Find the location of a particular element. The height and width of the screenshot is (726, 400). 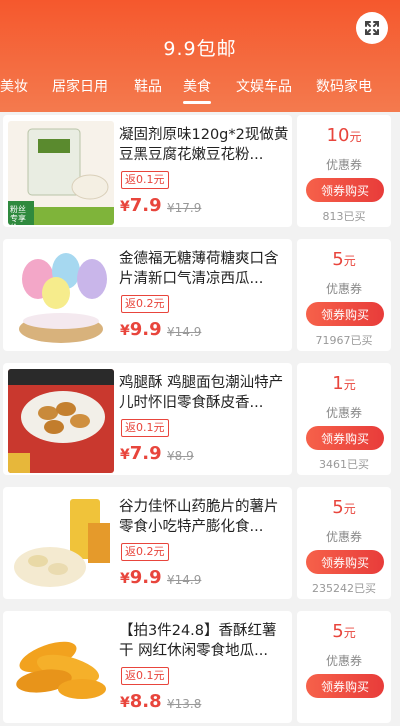

expand-icon is located at coordinates (372, 28).